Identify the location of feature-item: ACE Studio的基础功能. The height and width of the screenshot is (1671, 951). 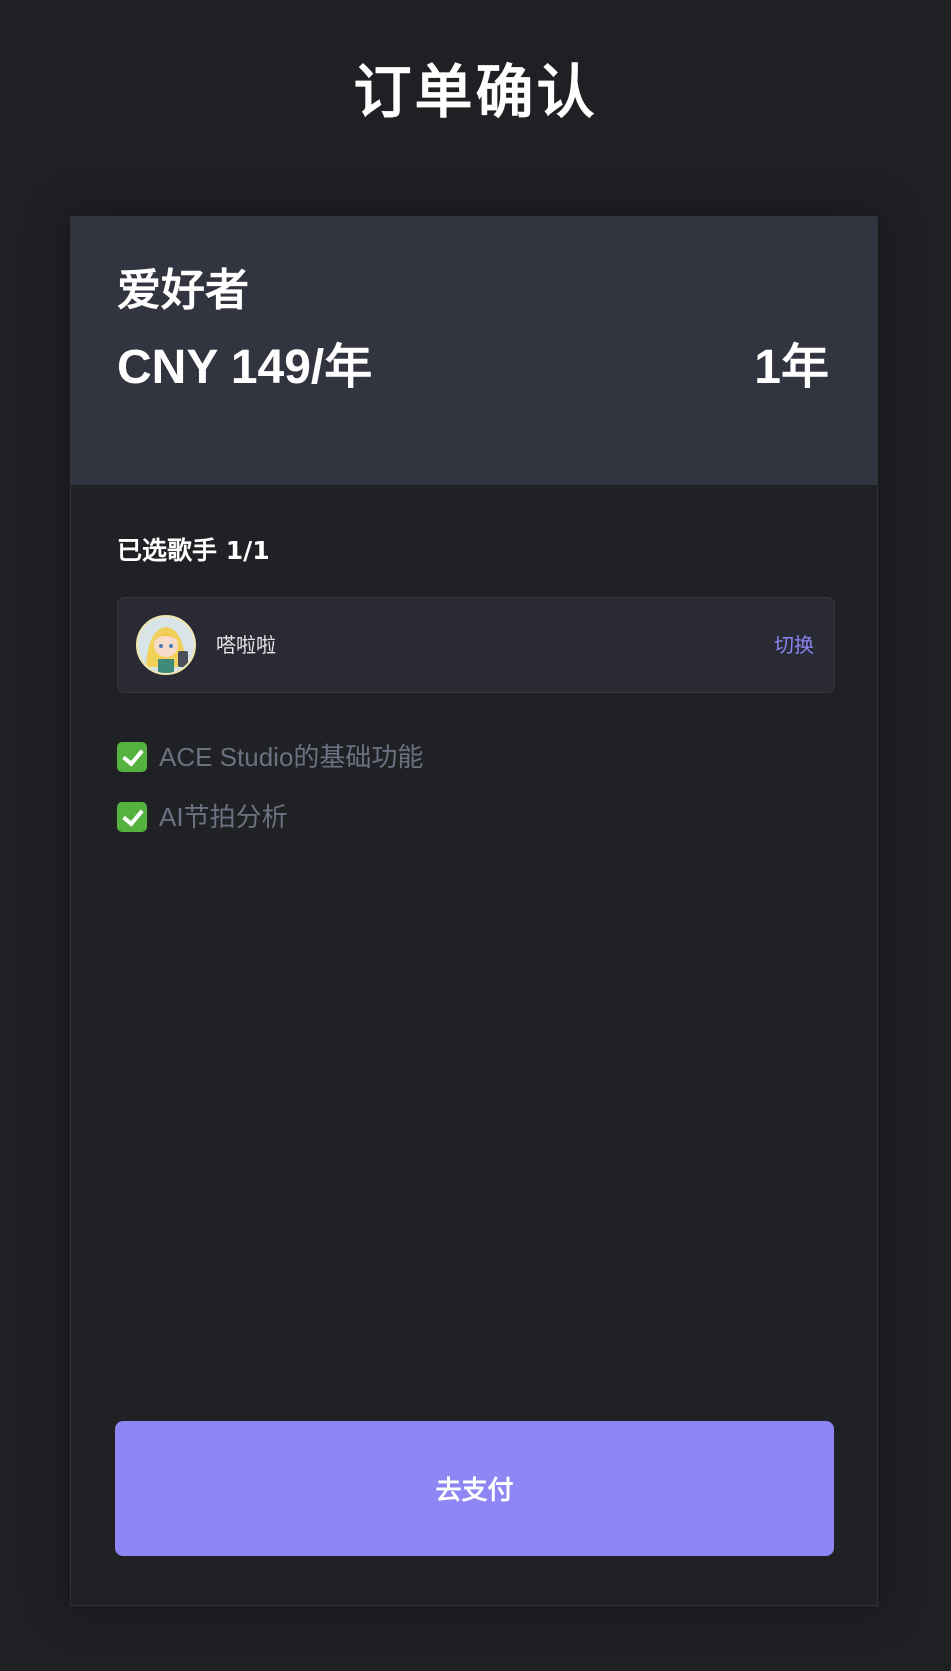
(270, 757).